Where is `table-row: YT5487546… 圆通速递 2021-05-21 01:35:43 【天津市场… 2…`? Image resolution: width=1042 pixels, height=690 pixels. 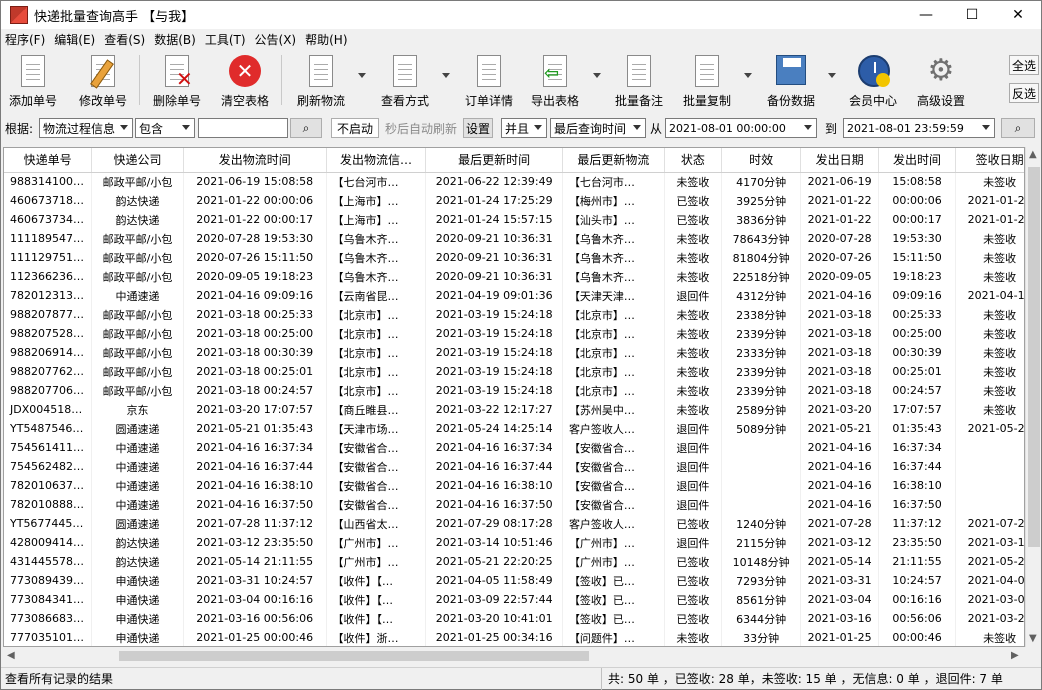 table-row: YT5487546… 圆通速递 2021-05-21 01:35:43 【天津市场… 2… is located at coordinates (514, 428).